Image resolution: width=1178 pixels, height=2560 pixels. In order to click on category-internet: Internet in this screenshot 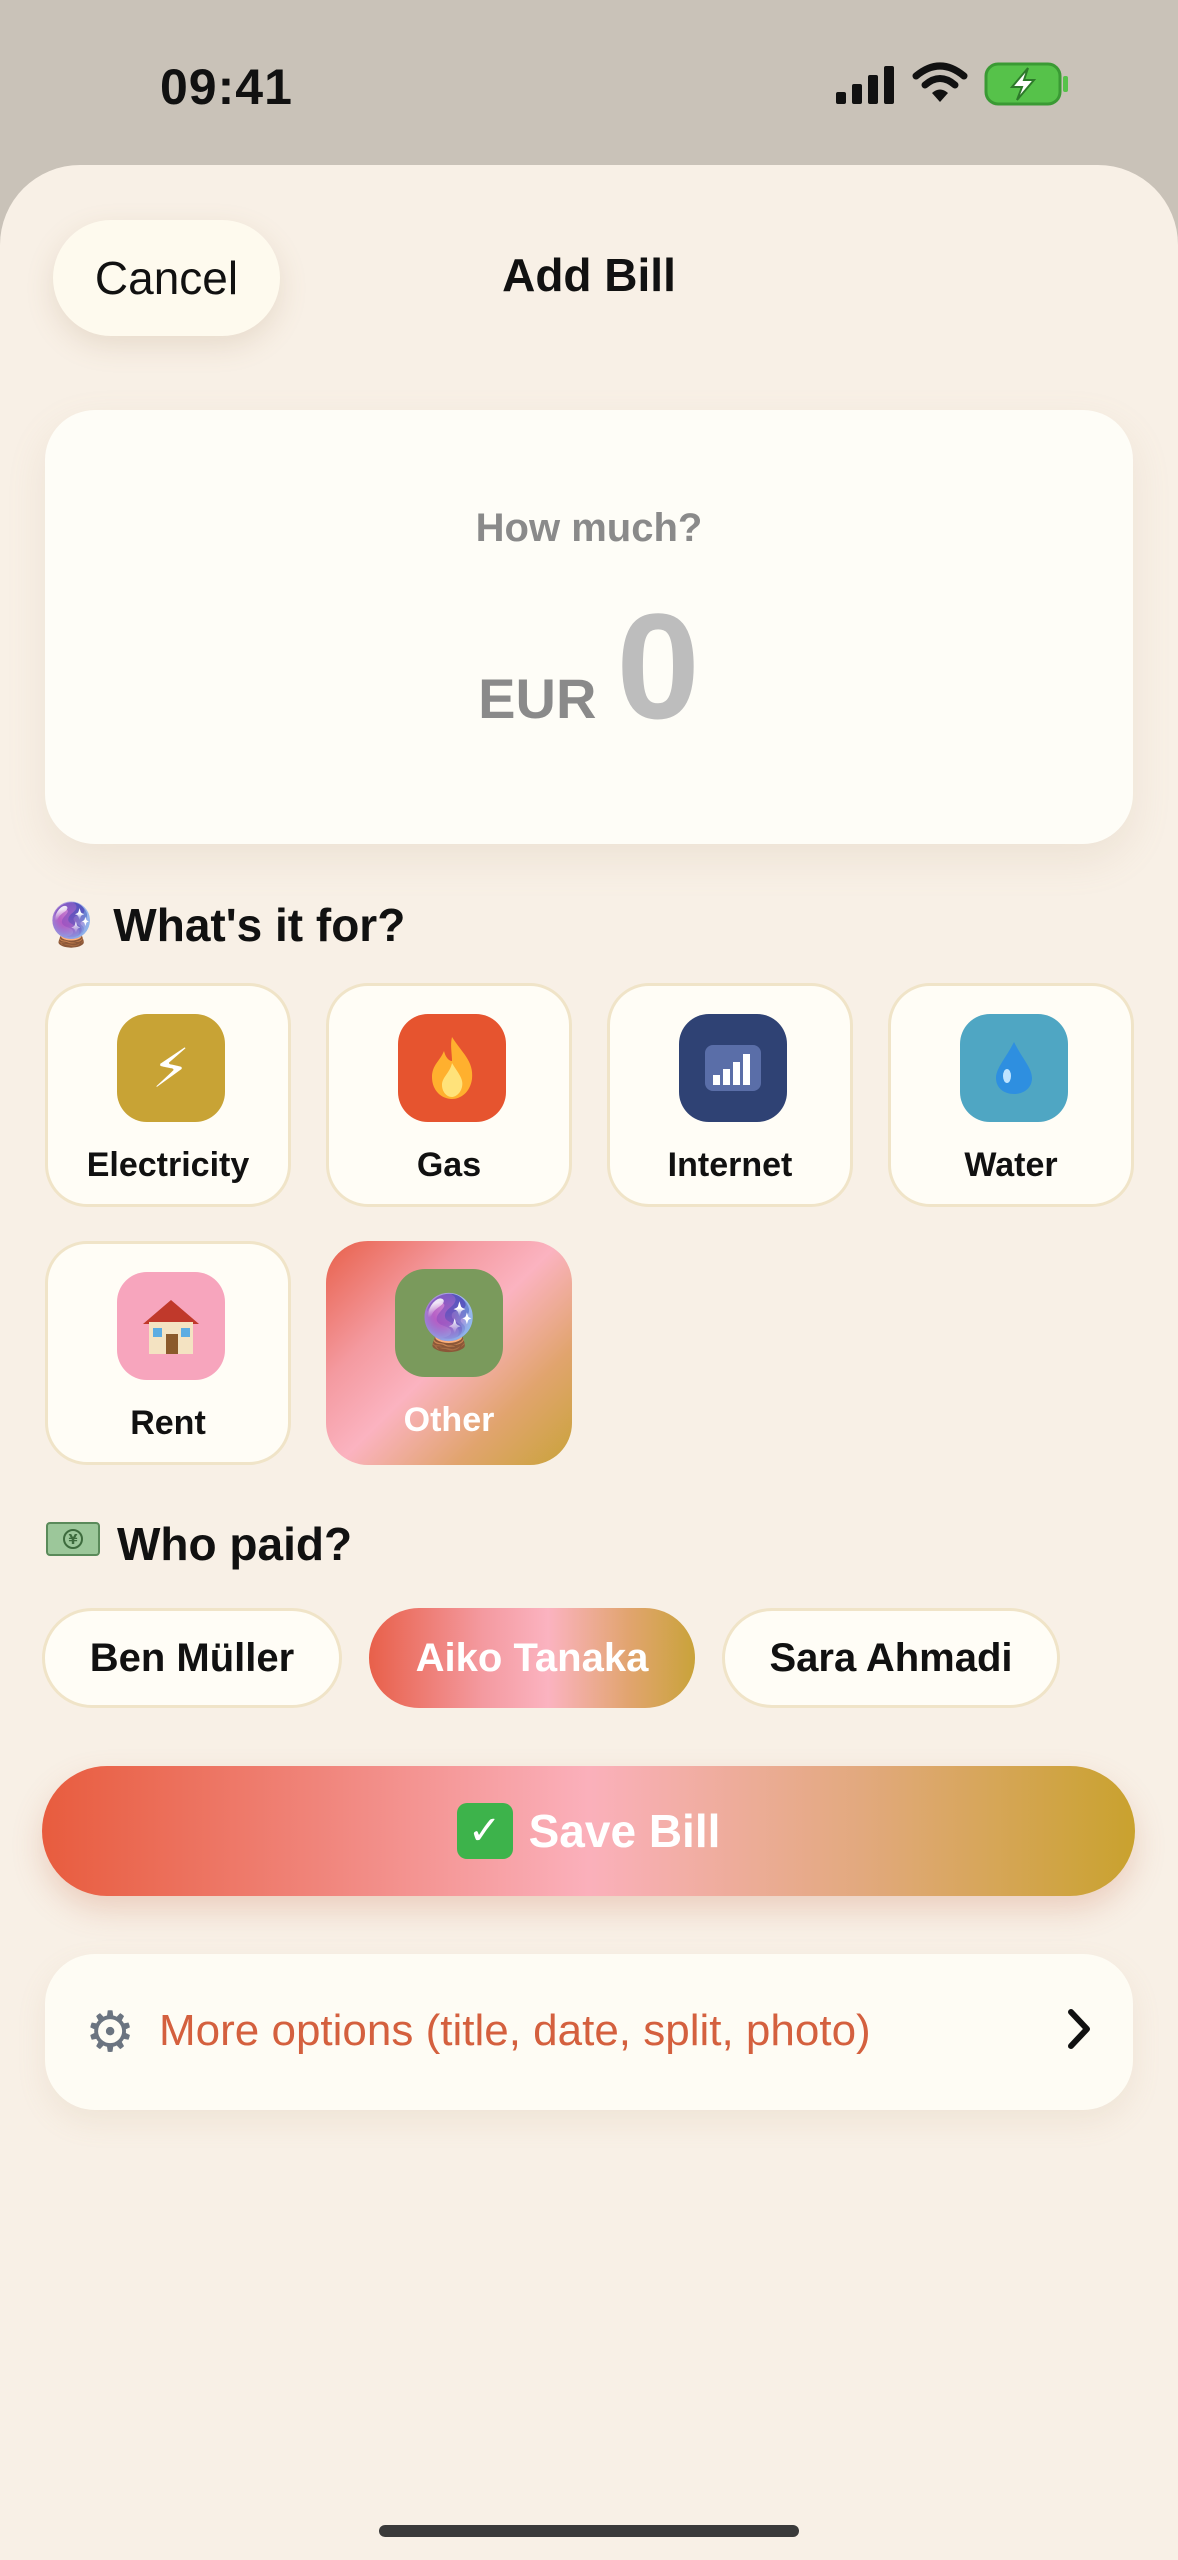, I will do `click(730, 1095)`.